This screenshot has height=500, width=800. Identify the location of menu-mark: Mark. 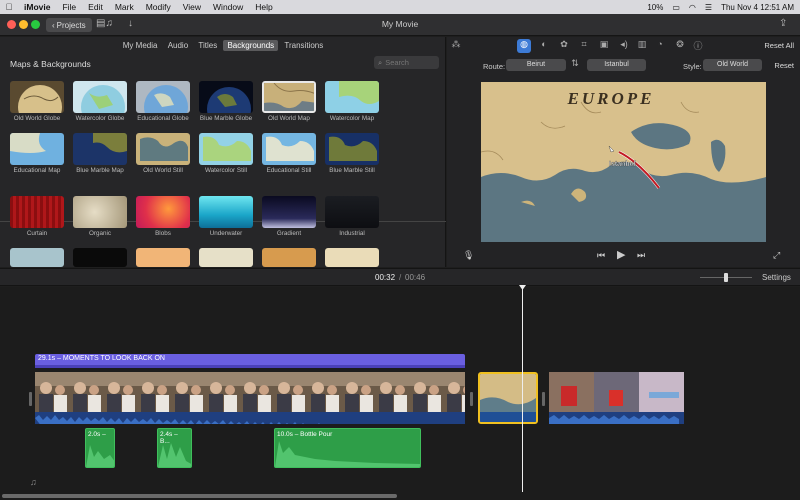
(124, 7).